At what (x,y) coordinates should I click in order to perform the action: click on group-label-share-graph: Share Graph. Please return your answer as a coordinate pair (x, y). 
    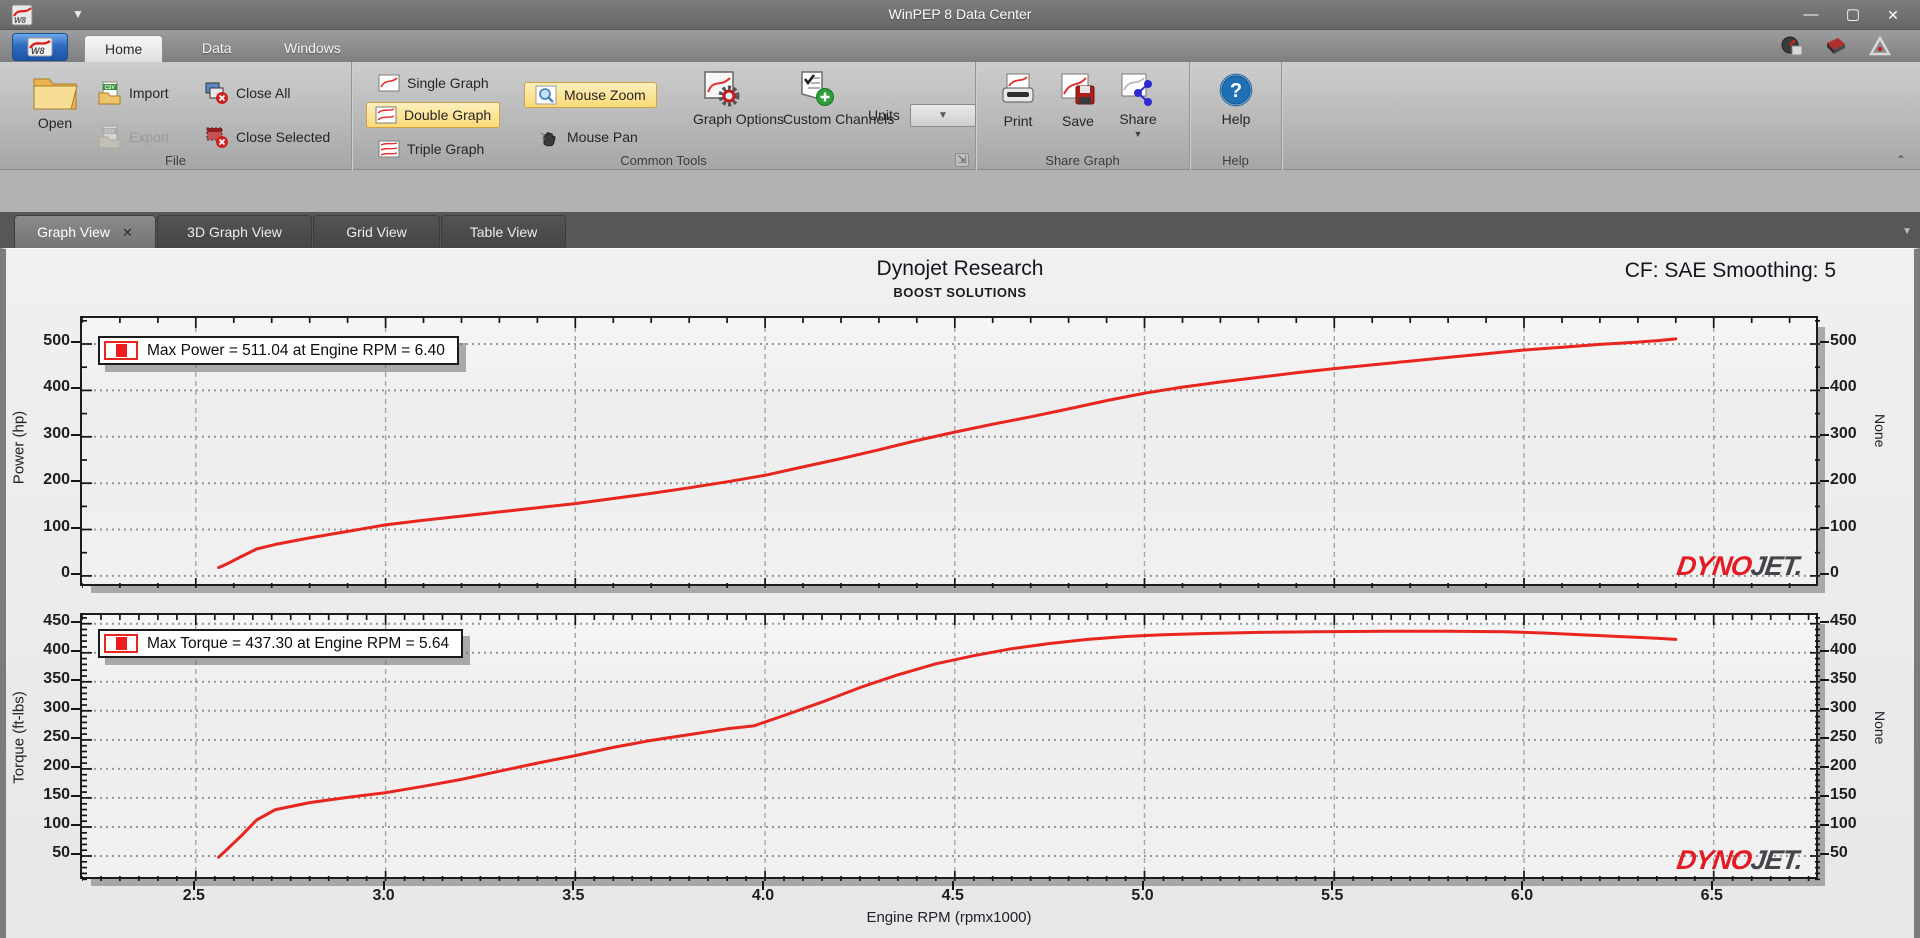
    Looking at the image, I should click on (1082, 160).